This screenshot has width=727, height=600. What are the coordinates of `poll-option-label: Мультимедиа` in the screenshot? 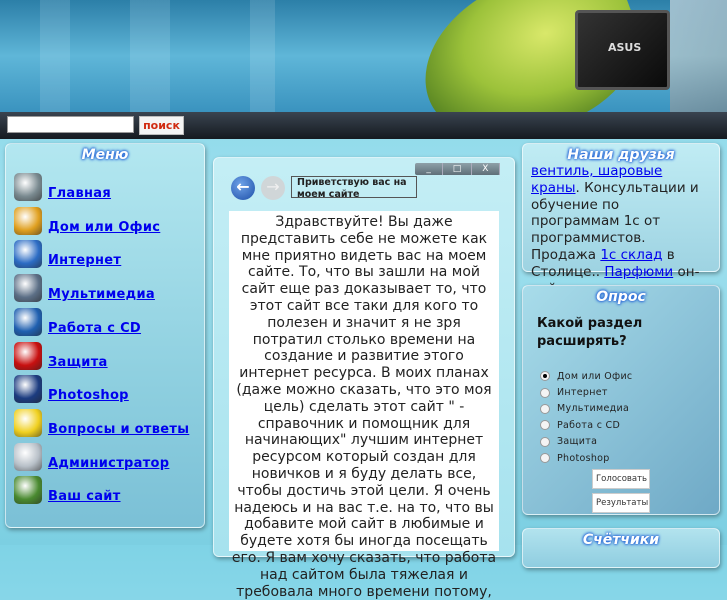 It's located at (593, 409).